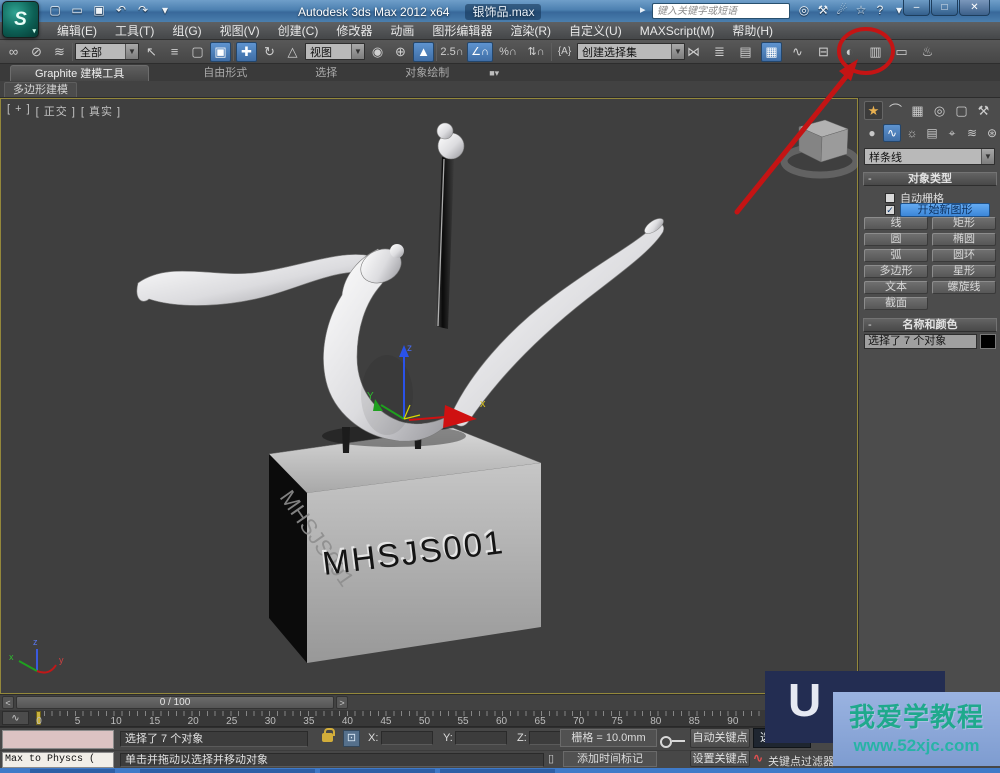  I want to click on motion-tab-icon: ◎, so click(939, 110).